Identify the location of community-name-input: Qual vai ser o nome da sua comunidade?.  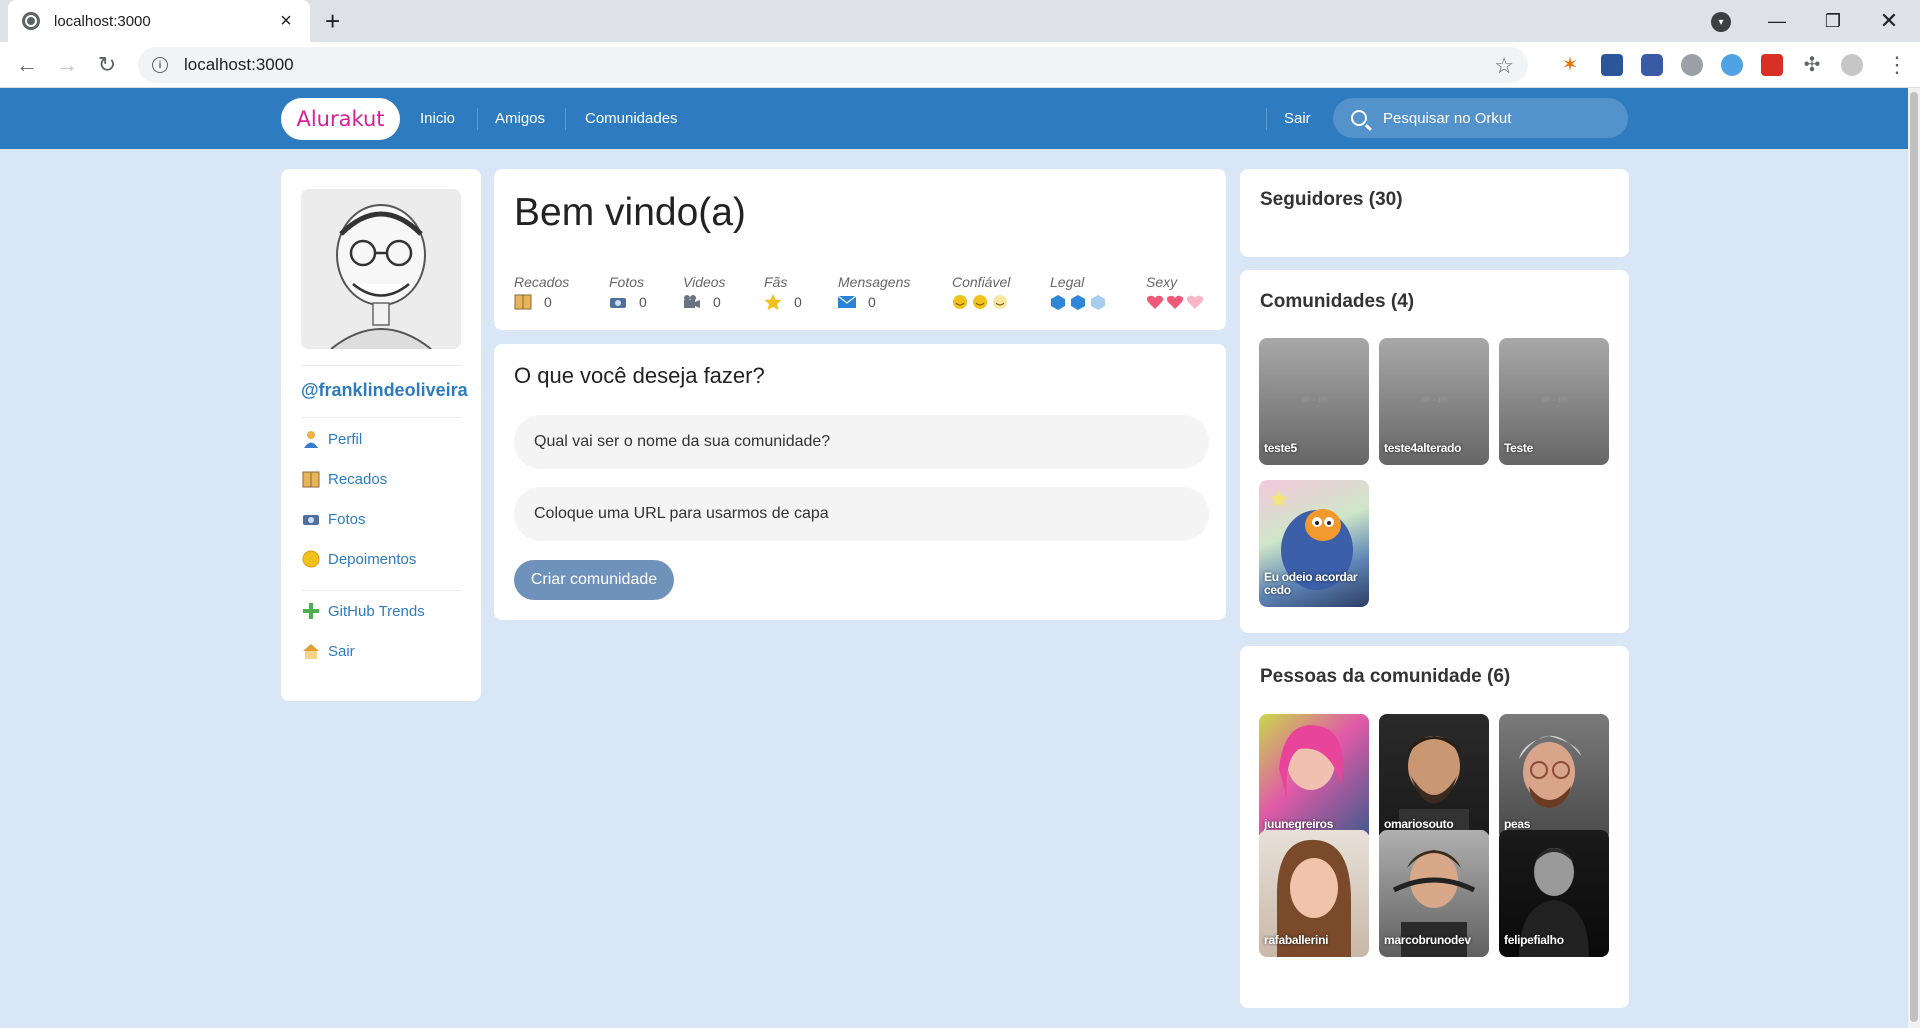
(861, 442).